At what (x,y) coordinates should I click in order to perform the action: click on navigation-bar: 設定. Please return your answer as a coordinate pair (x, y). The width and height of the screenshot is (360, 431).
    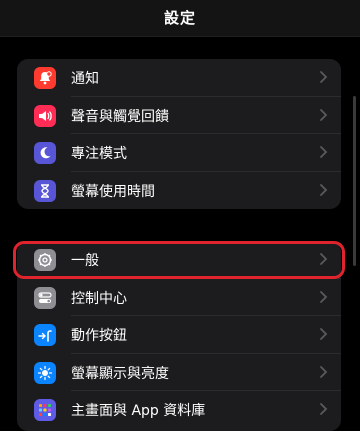
    Looking at the image, I should click on (180, 18).